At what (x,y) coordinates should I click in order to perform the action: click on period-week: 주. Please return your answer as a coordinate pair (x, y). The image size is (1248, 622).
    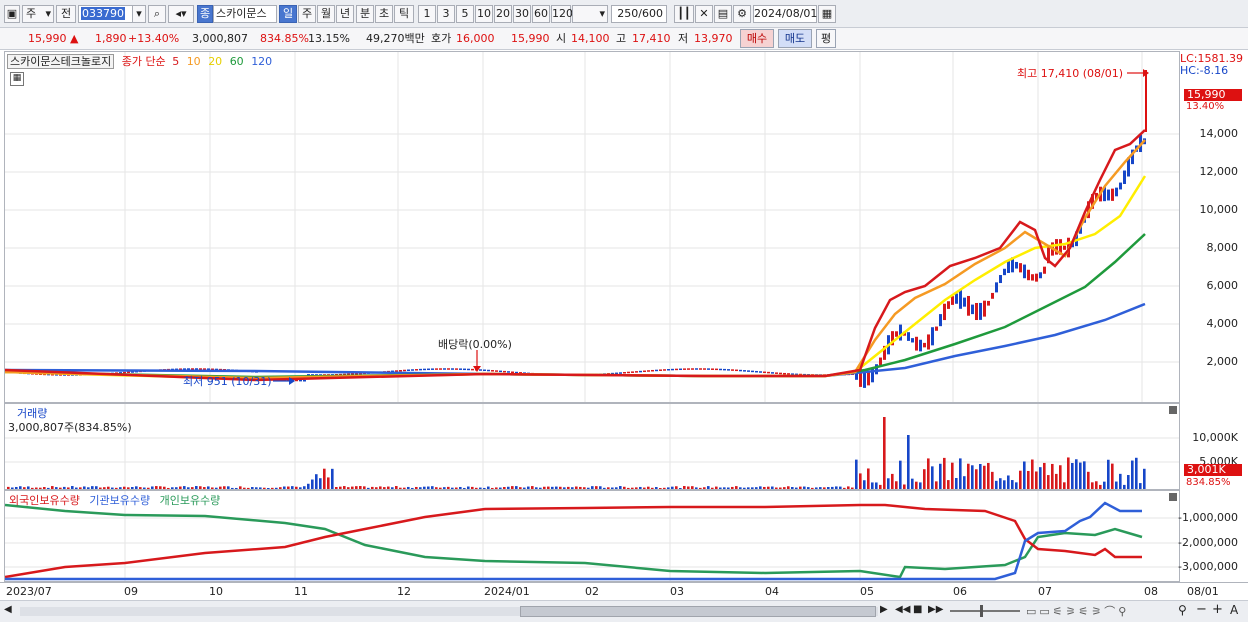
    Looking at the image, I should click on (307, 14).